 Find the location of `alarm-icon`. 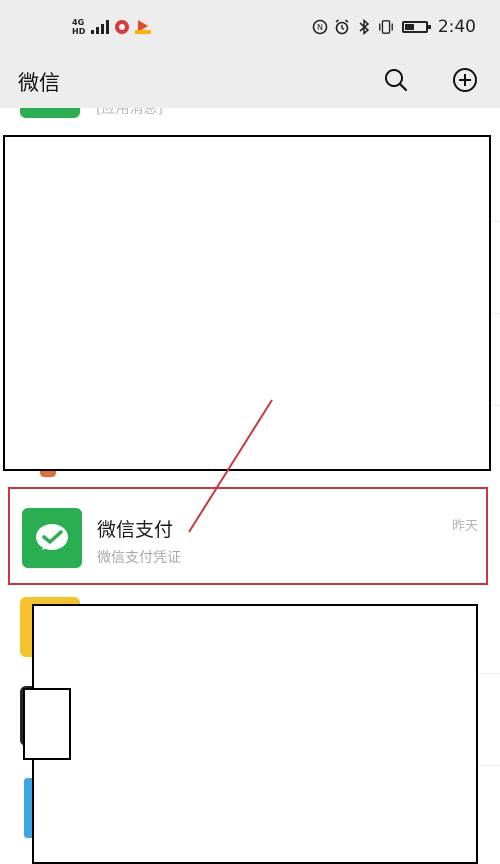

alarm-icon is located at coordinates (342, 27).